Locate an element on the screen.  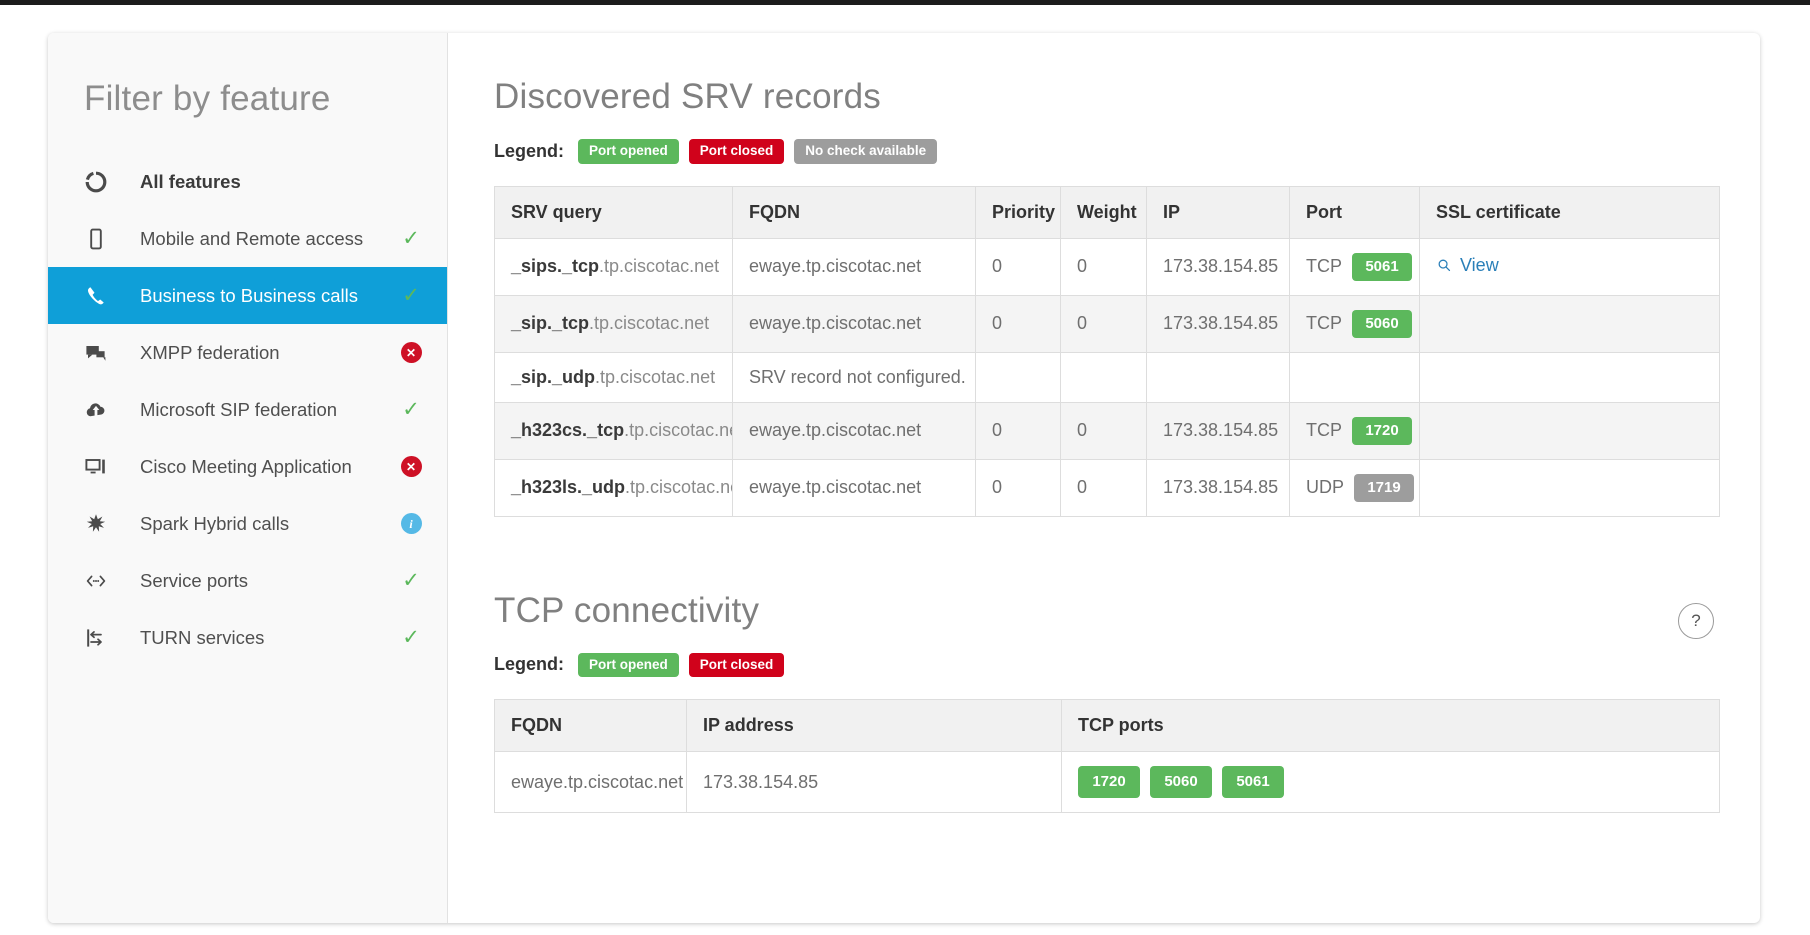
srv-column-header: Weight is located at coordinates (1103, 212).